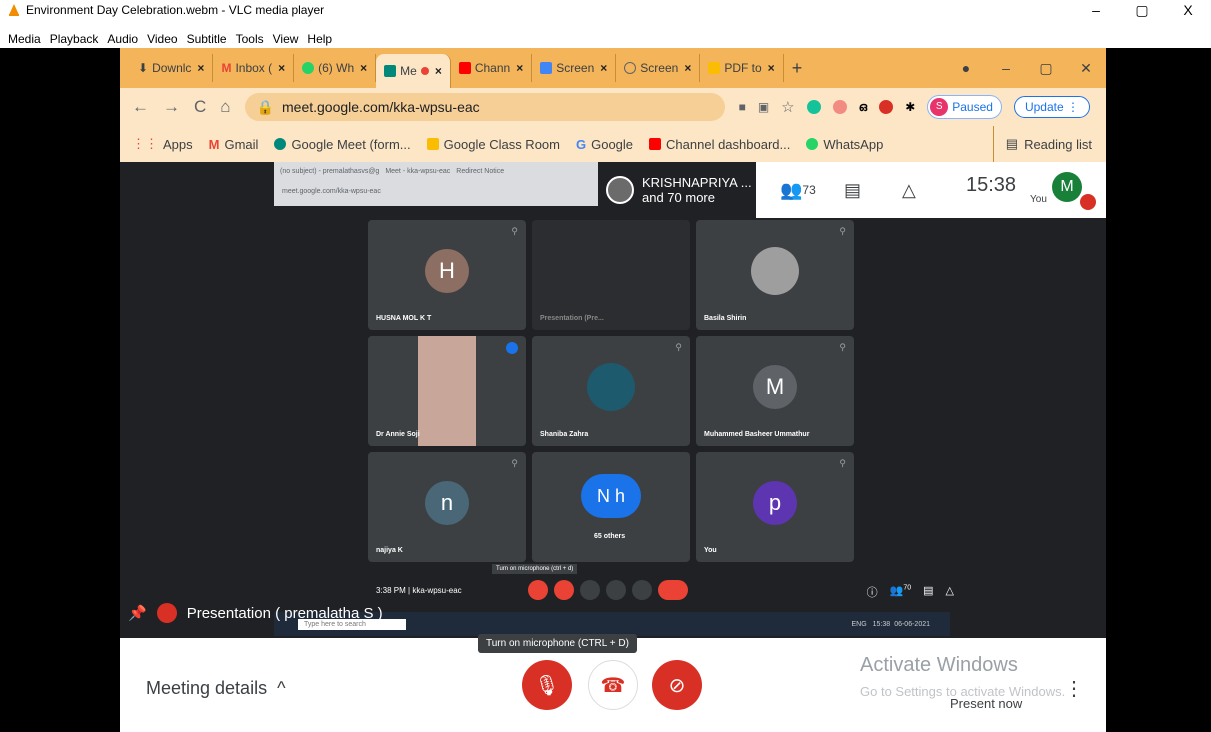 This screenshot has height=732, width=1211. What do you see at coordinates (763, 107) in the screenshot?
I see `translate-icon: ▣` at bounding box center [763, 107].